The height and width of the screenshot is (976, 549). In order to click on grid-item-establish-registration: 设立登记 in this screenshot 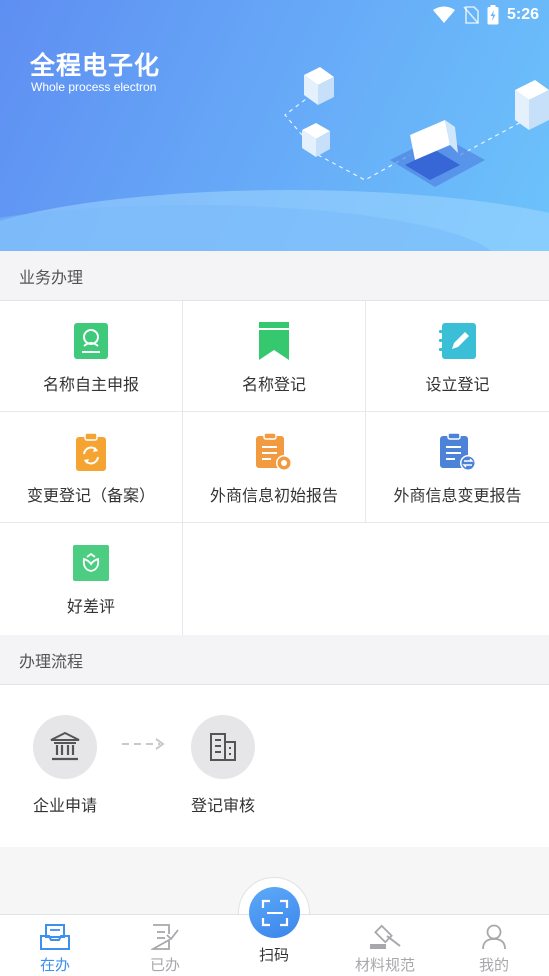, I will do `click(457, 356)`.